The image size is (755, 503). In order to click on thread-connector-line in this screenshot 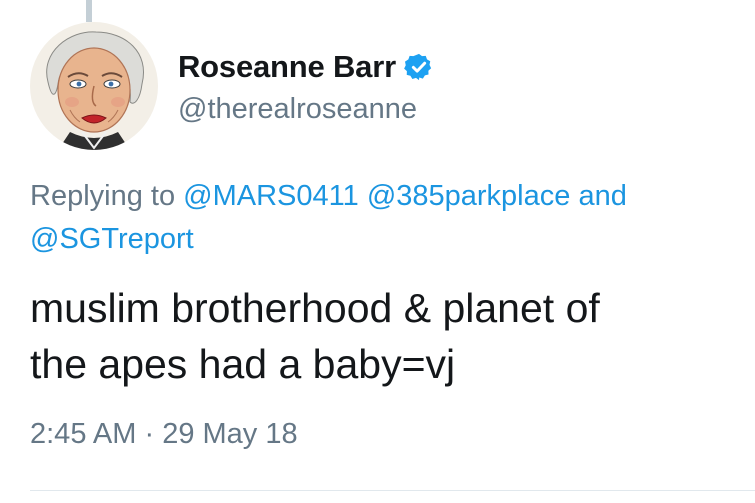, I will do `click(89, 11)`.